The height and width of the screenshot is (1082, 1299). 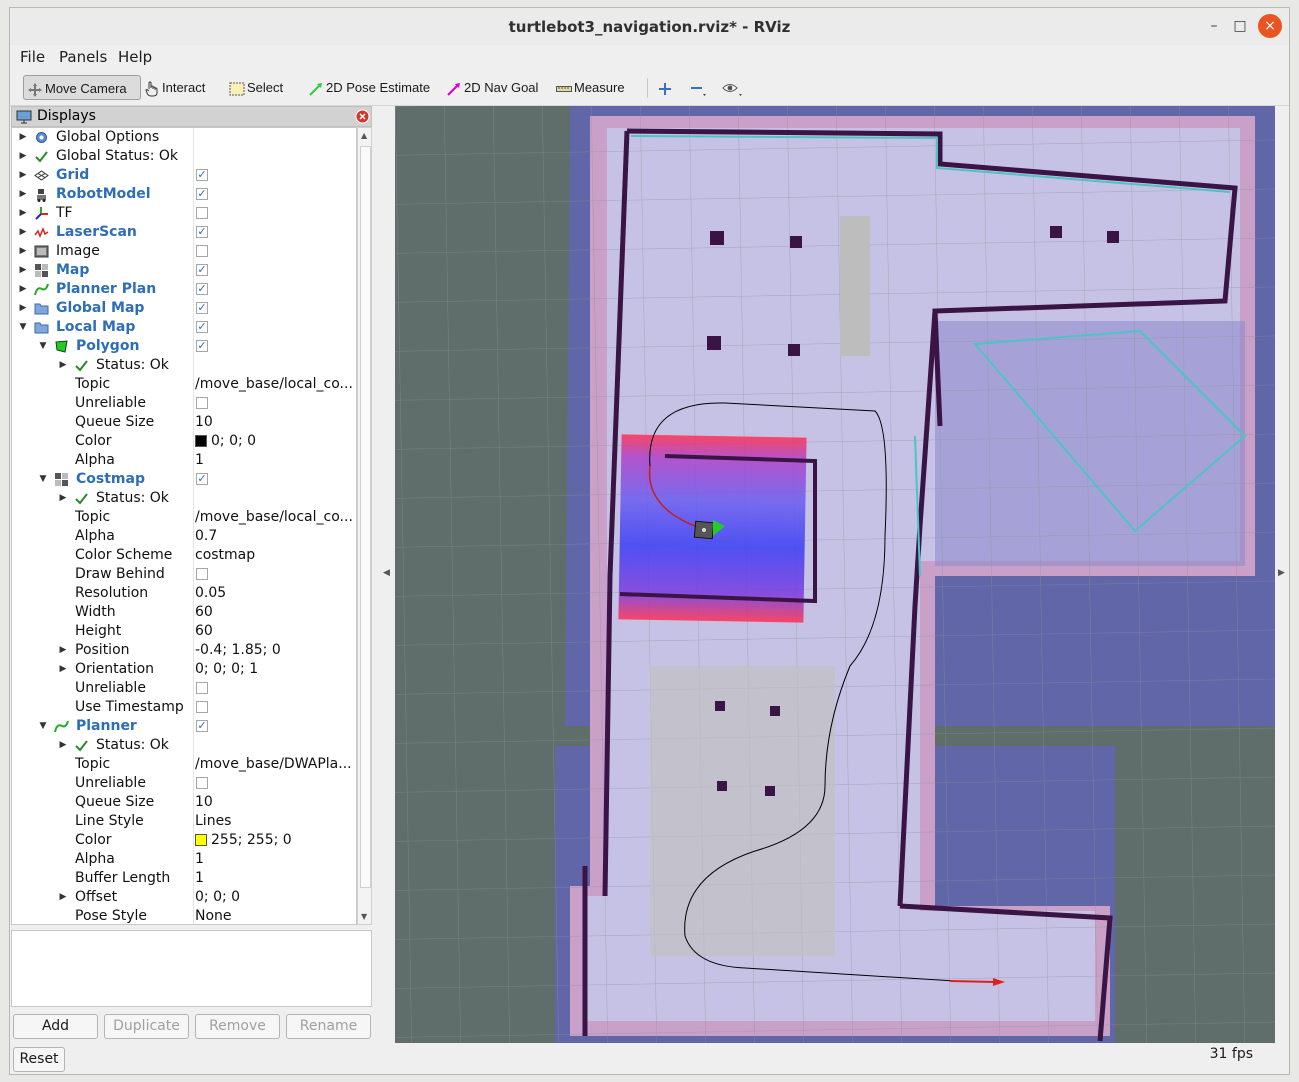 I want to click on duplicate-button: Duplicate, so click(x=146, y=1026).